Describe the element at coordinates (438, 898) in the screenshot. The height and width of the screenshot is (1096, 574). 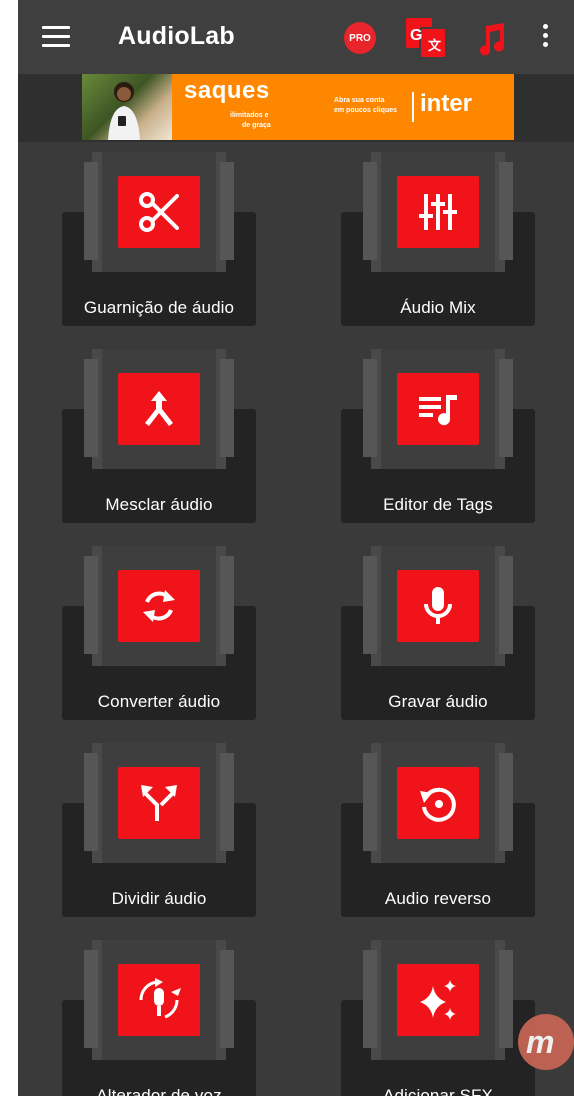
I see `tool-label: Audio reverso` at that location.